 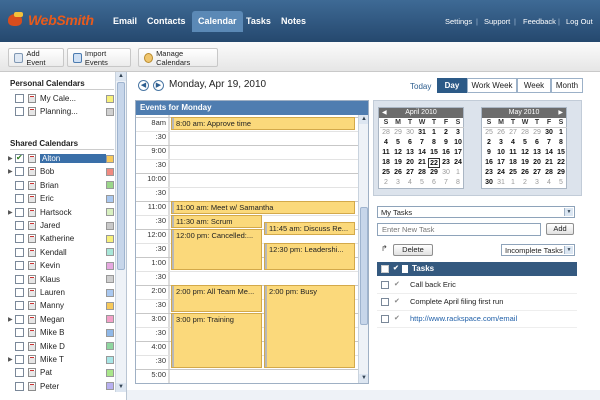 I want to click on calendar-row-eric: Eric, so click(x=61, y=198).